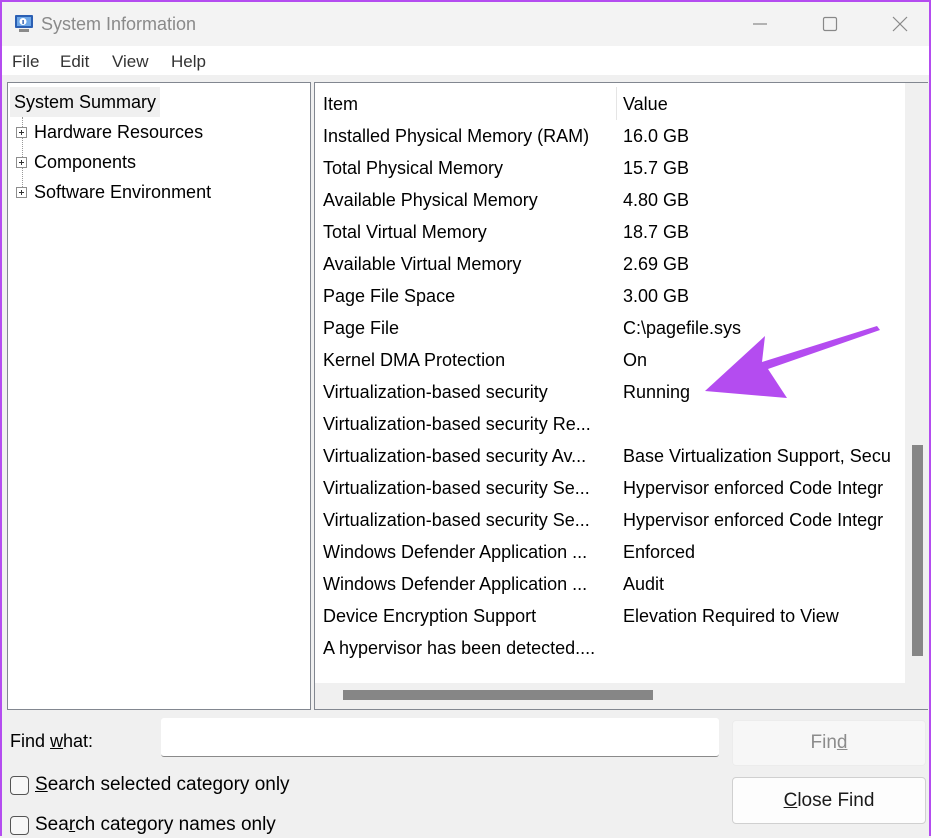 The image size is (931, 838). I want to click on tree-item-label: Components, so click(85, 162).